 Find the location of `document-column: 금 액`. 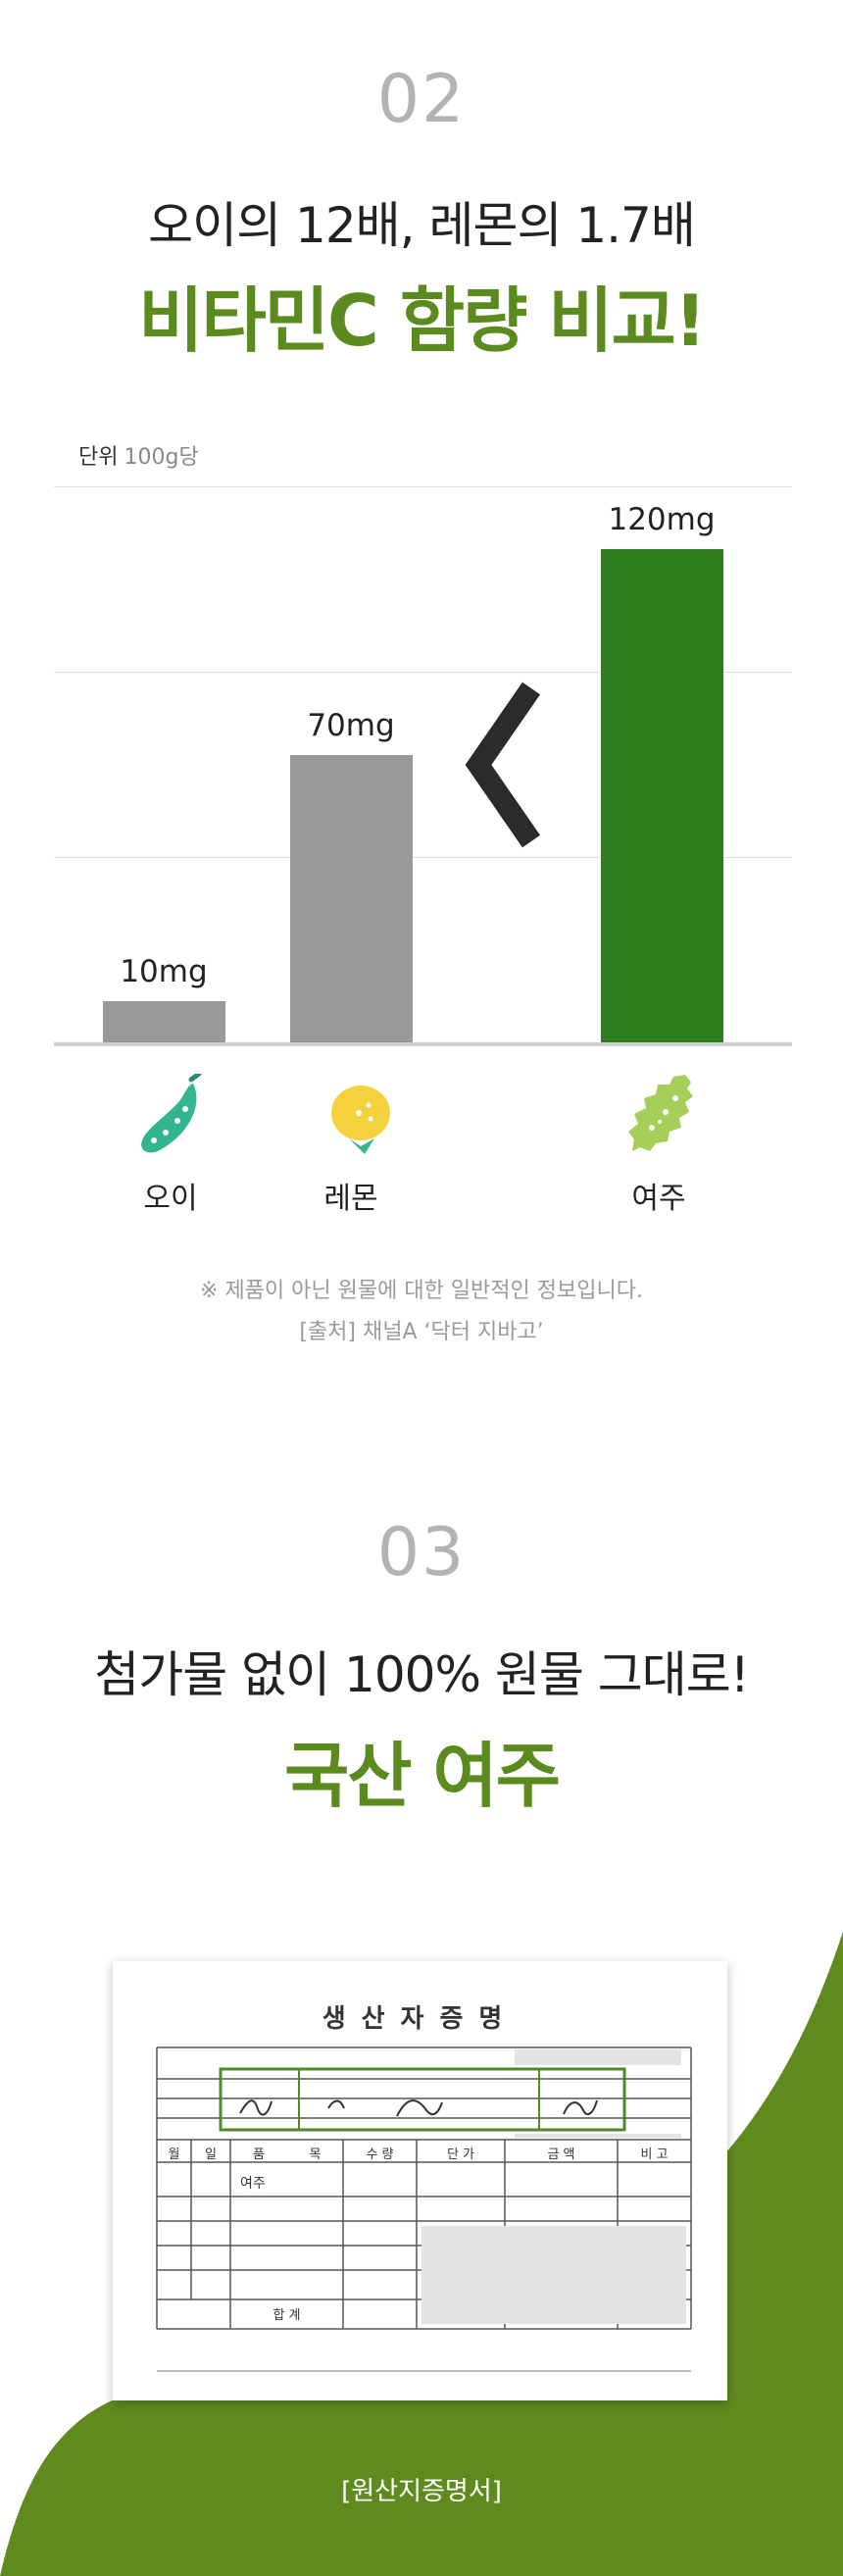

document-column: 금 액 is located at coordinates (561, 2155).